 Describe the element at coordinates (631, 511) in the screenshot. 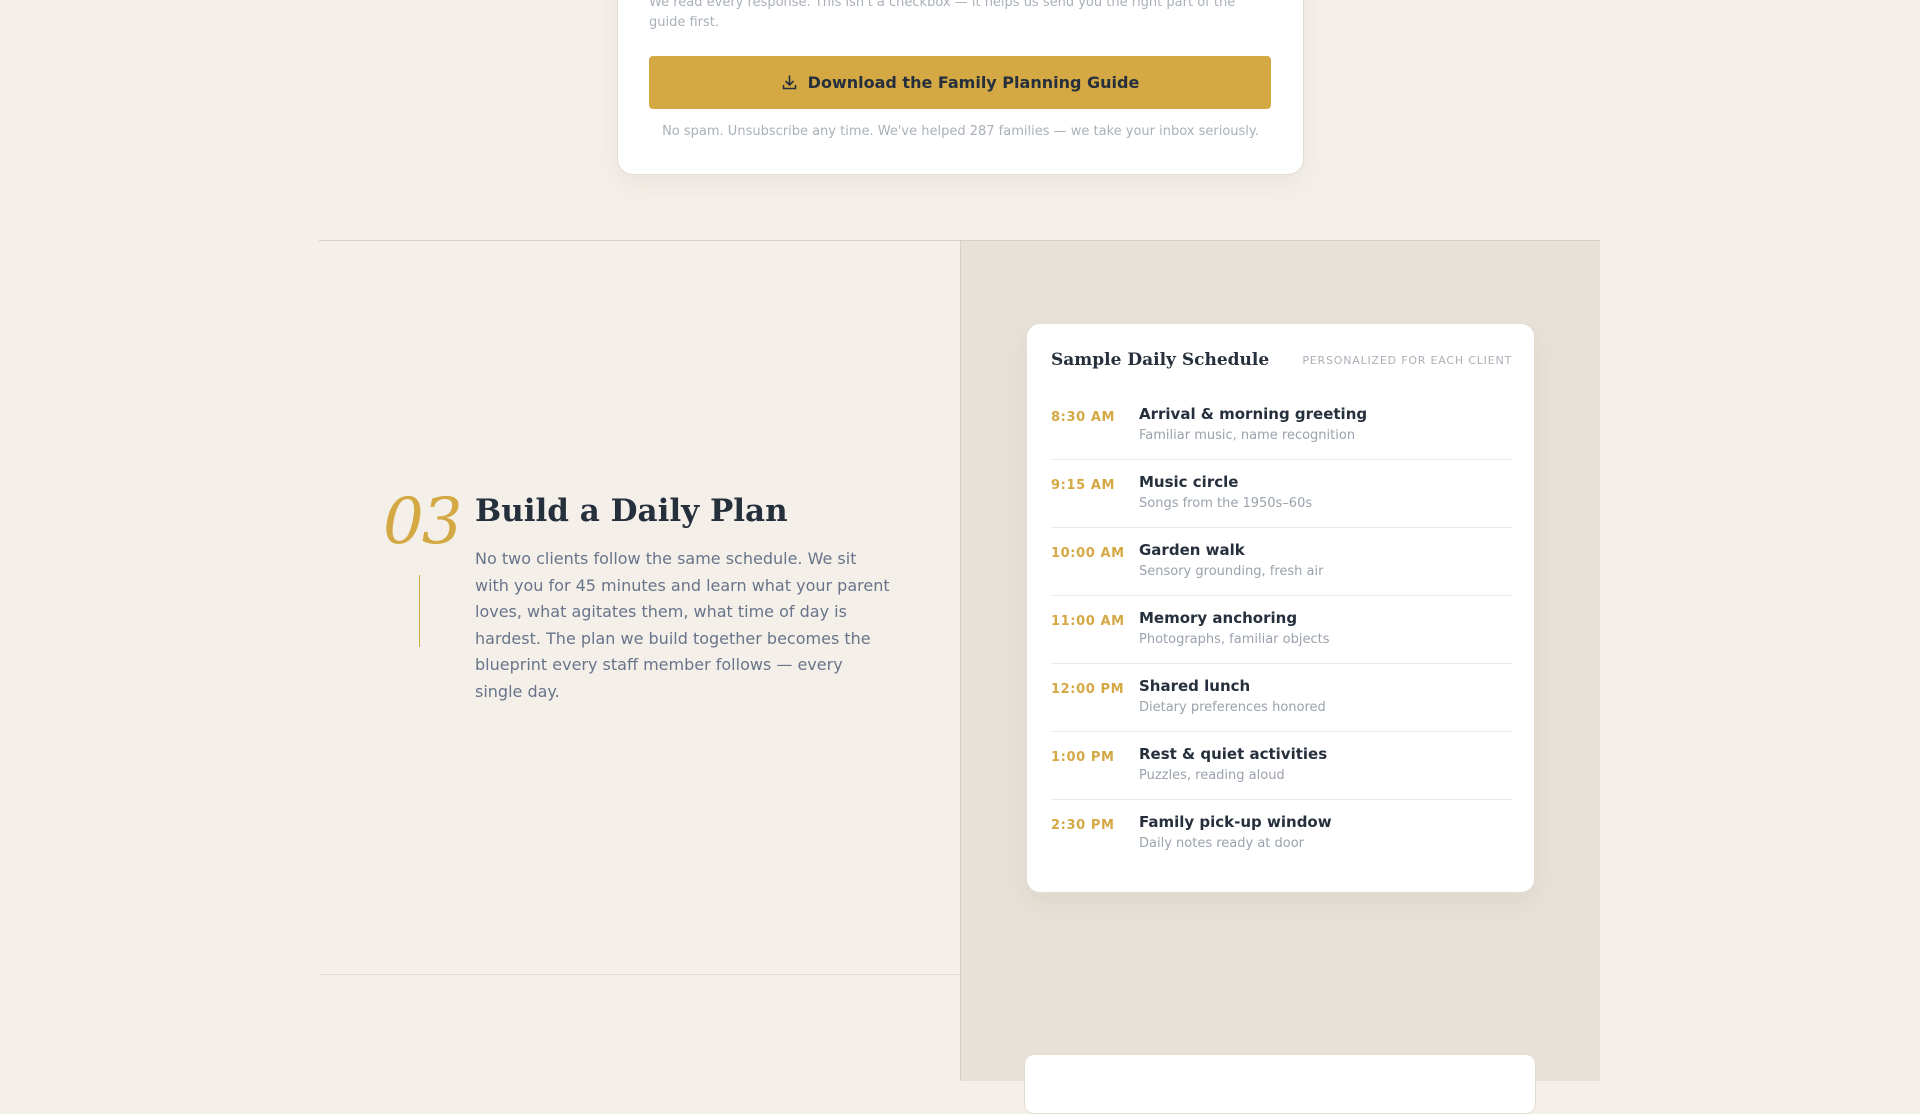

I see `step-title: Build a Daily Plan` at that location.